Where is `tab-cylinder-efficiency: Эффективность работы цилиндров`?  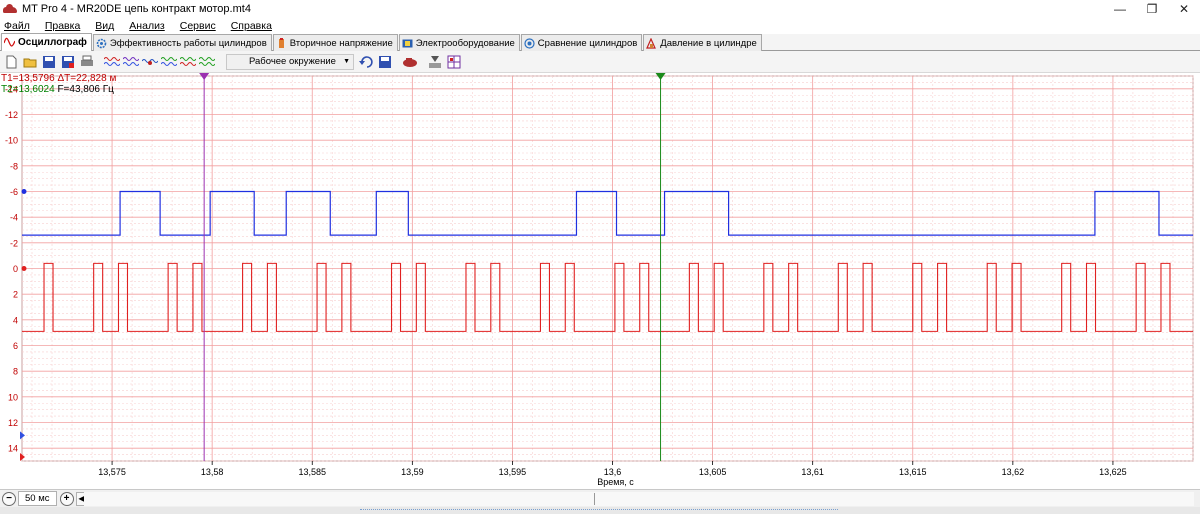
tab-cylinder-efficiency: Эффективность работы цилиндров is located at coordinates (182, 42).